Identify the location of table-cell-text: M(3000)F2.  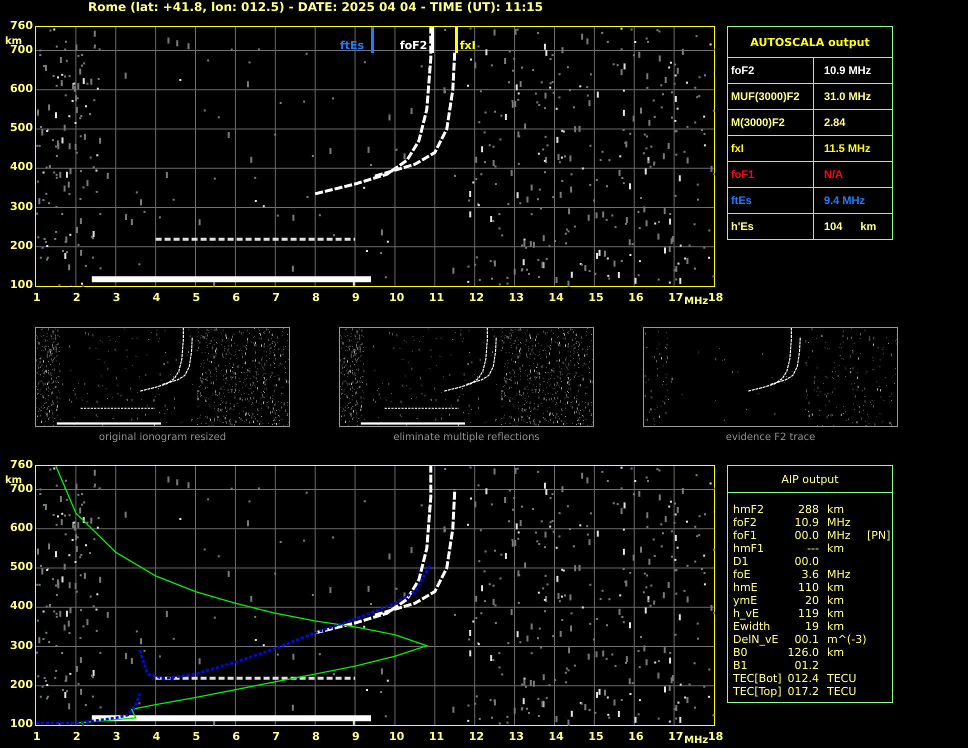
(758, 123).